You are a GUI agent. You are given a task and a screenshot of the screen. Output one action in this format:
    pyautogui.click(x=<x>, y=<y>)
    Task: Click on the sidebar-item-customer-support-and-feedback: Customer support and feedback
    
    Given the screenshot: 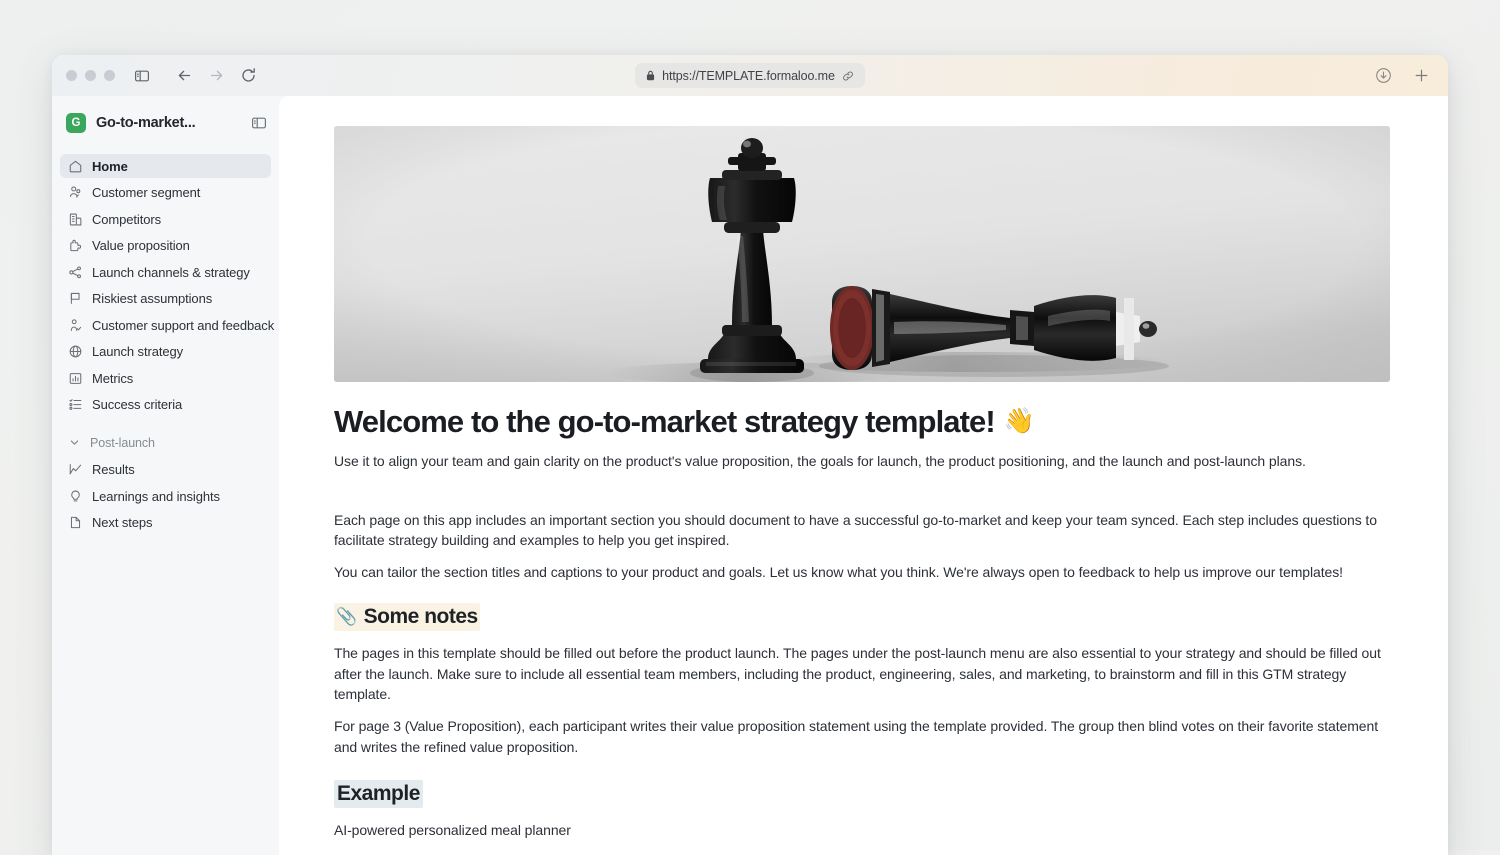 What is the action you would take?
    pyautogui.click(x=167, y=325)
    